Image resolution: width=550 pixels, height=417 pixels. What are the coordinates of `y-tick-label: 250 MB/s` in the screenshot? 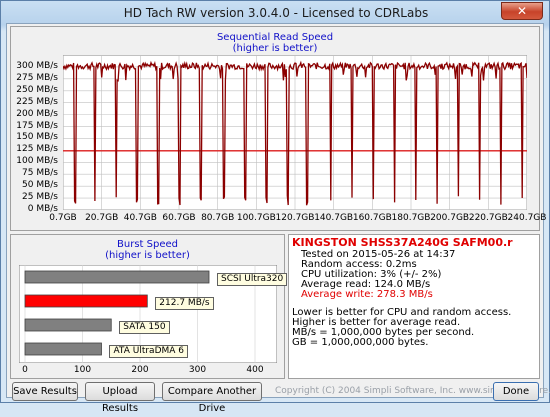 It's located at (37, 89).